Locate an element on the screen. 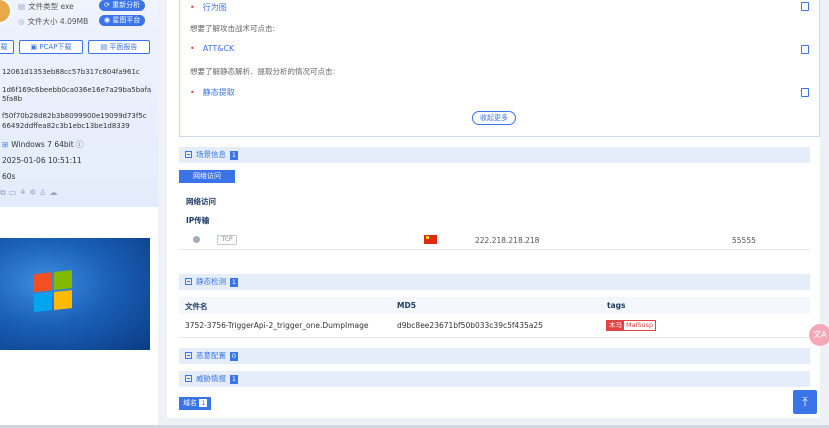 The width and height of the screenshot is (829, 428). tool-icons: ⧉▭⚘✲♙☁ is located at coordinates (30, 193).